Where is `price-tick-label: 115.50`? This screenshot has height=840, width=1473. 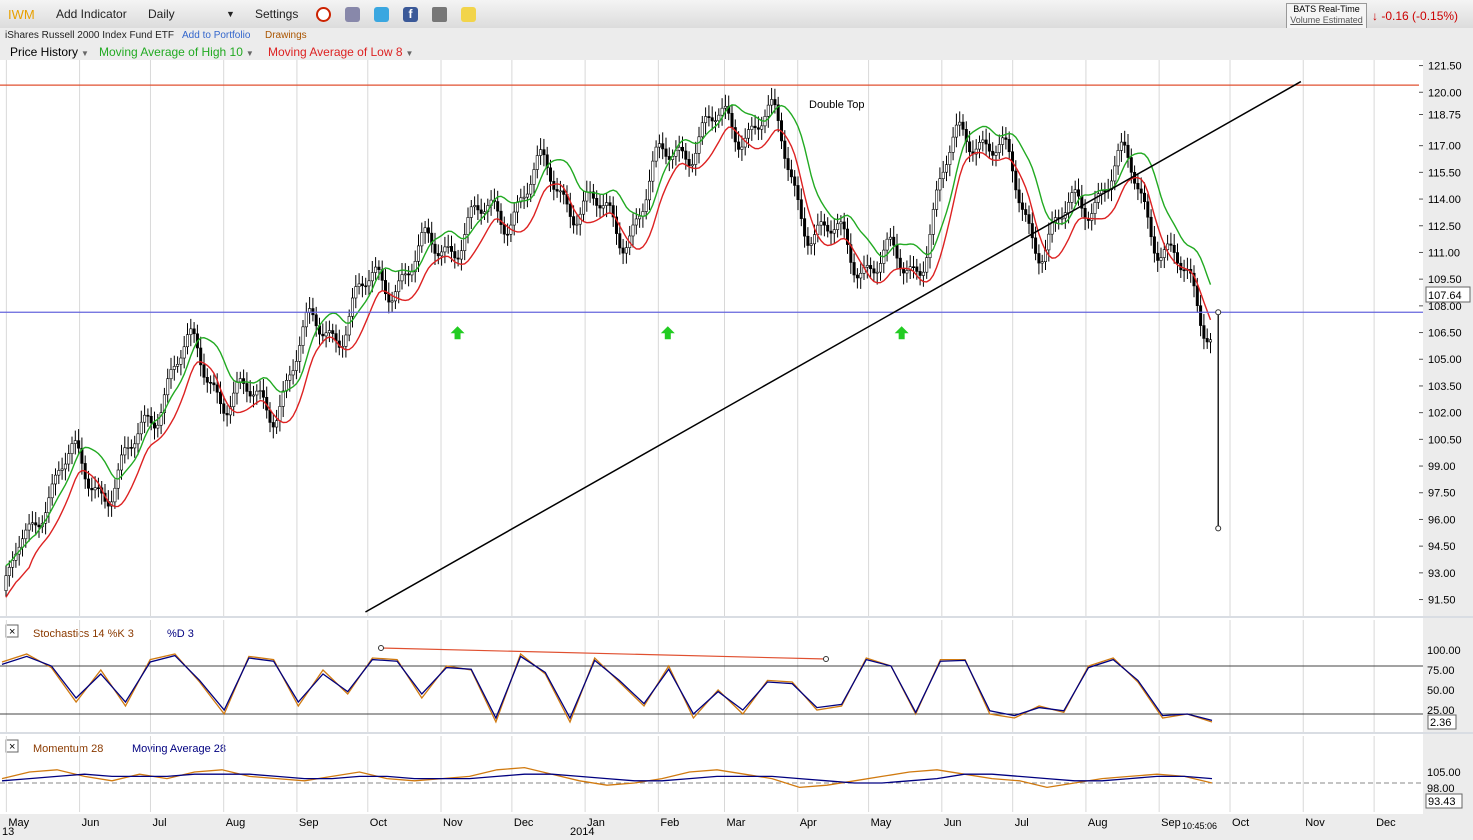 price-tick-label: 115.50 is located at coordinates (1444, 173).